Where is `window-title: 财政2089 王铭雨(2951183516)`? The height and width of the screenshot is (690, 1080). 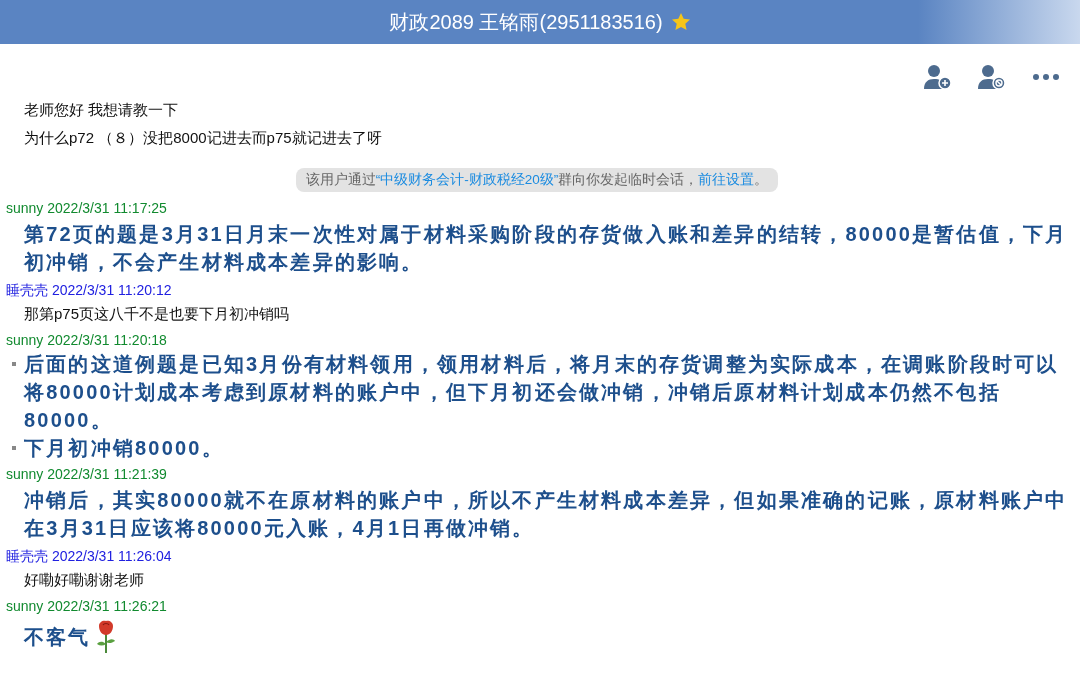 window-title: 财政2089 王铭雨(2951183516) is located at coordinates (526, 22).